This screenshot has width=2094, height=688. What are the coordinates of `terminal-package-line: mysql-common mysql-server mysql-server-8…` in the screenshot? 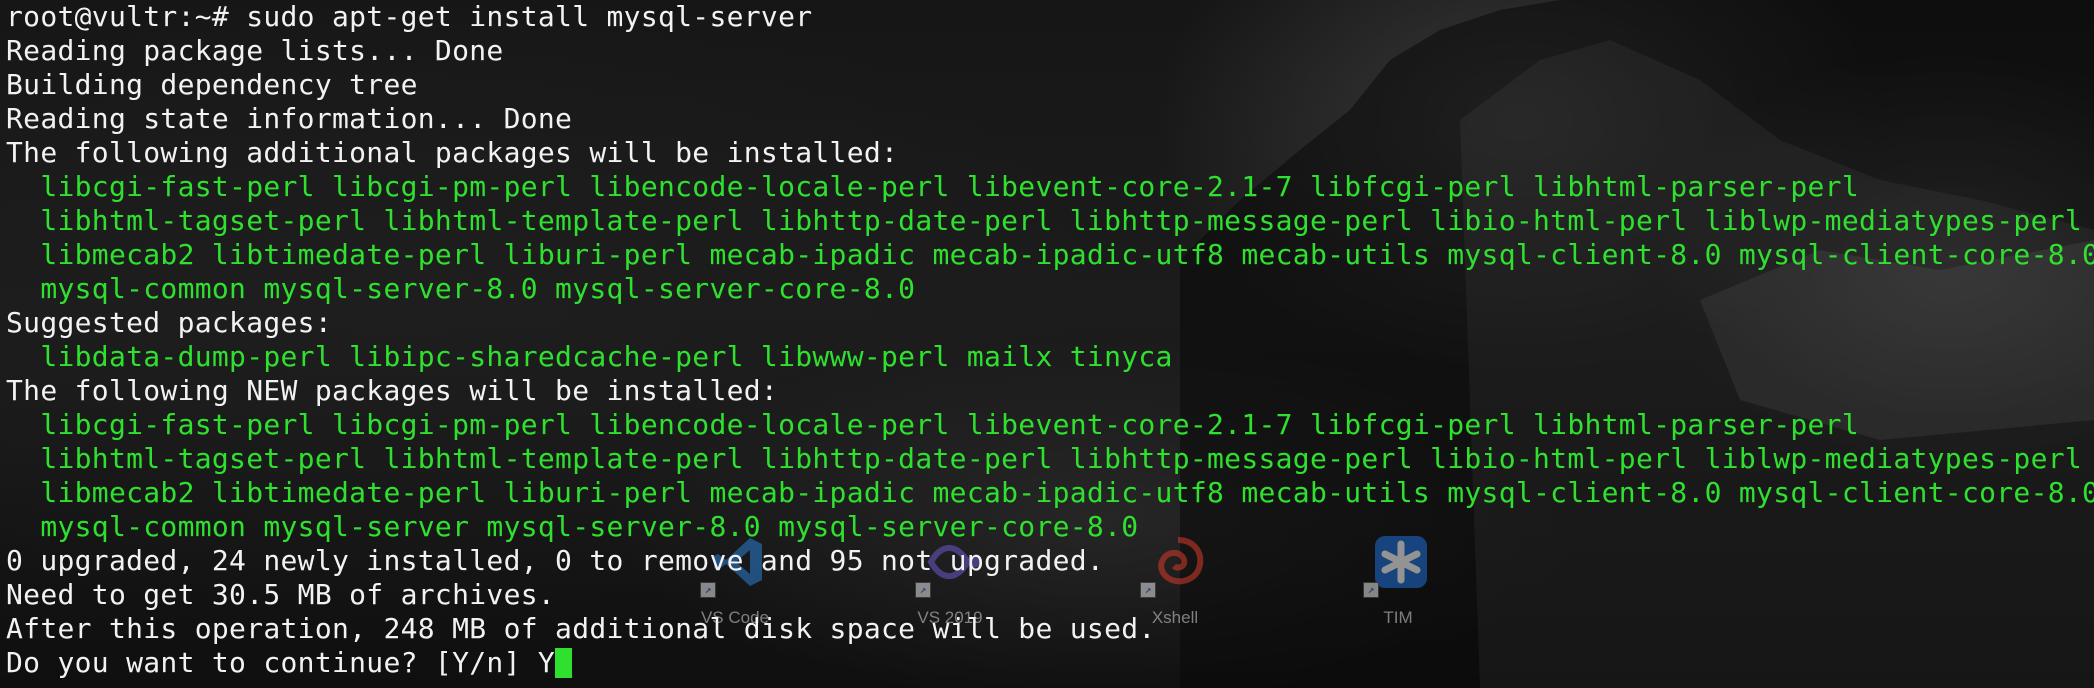 It's located at (572, 526).